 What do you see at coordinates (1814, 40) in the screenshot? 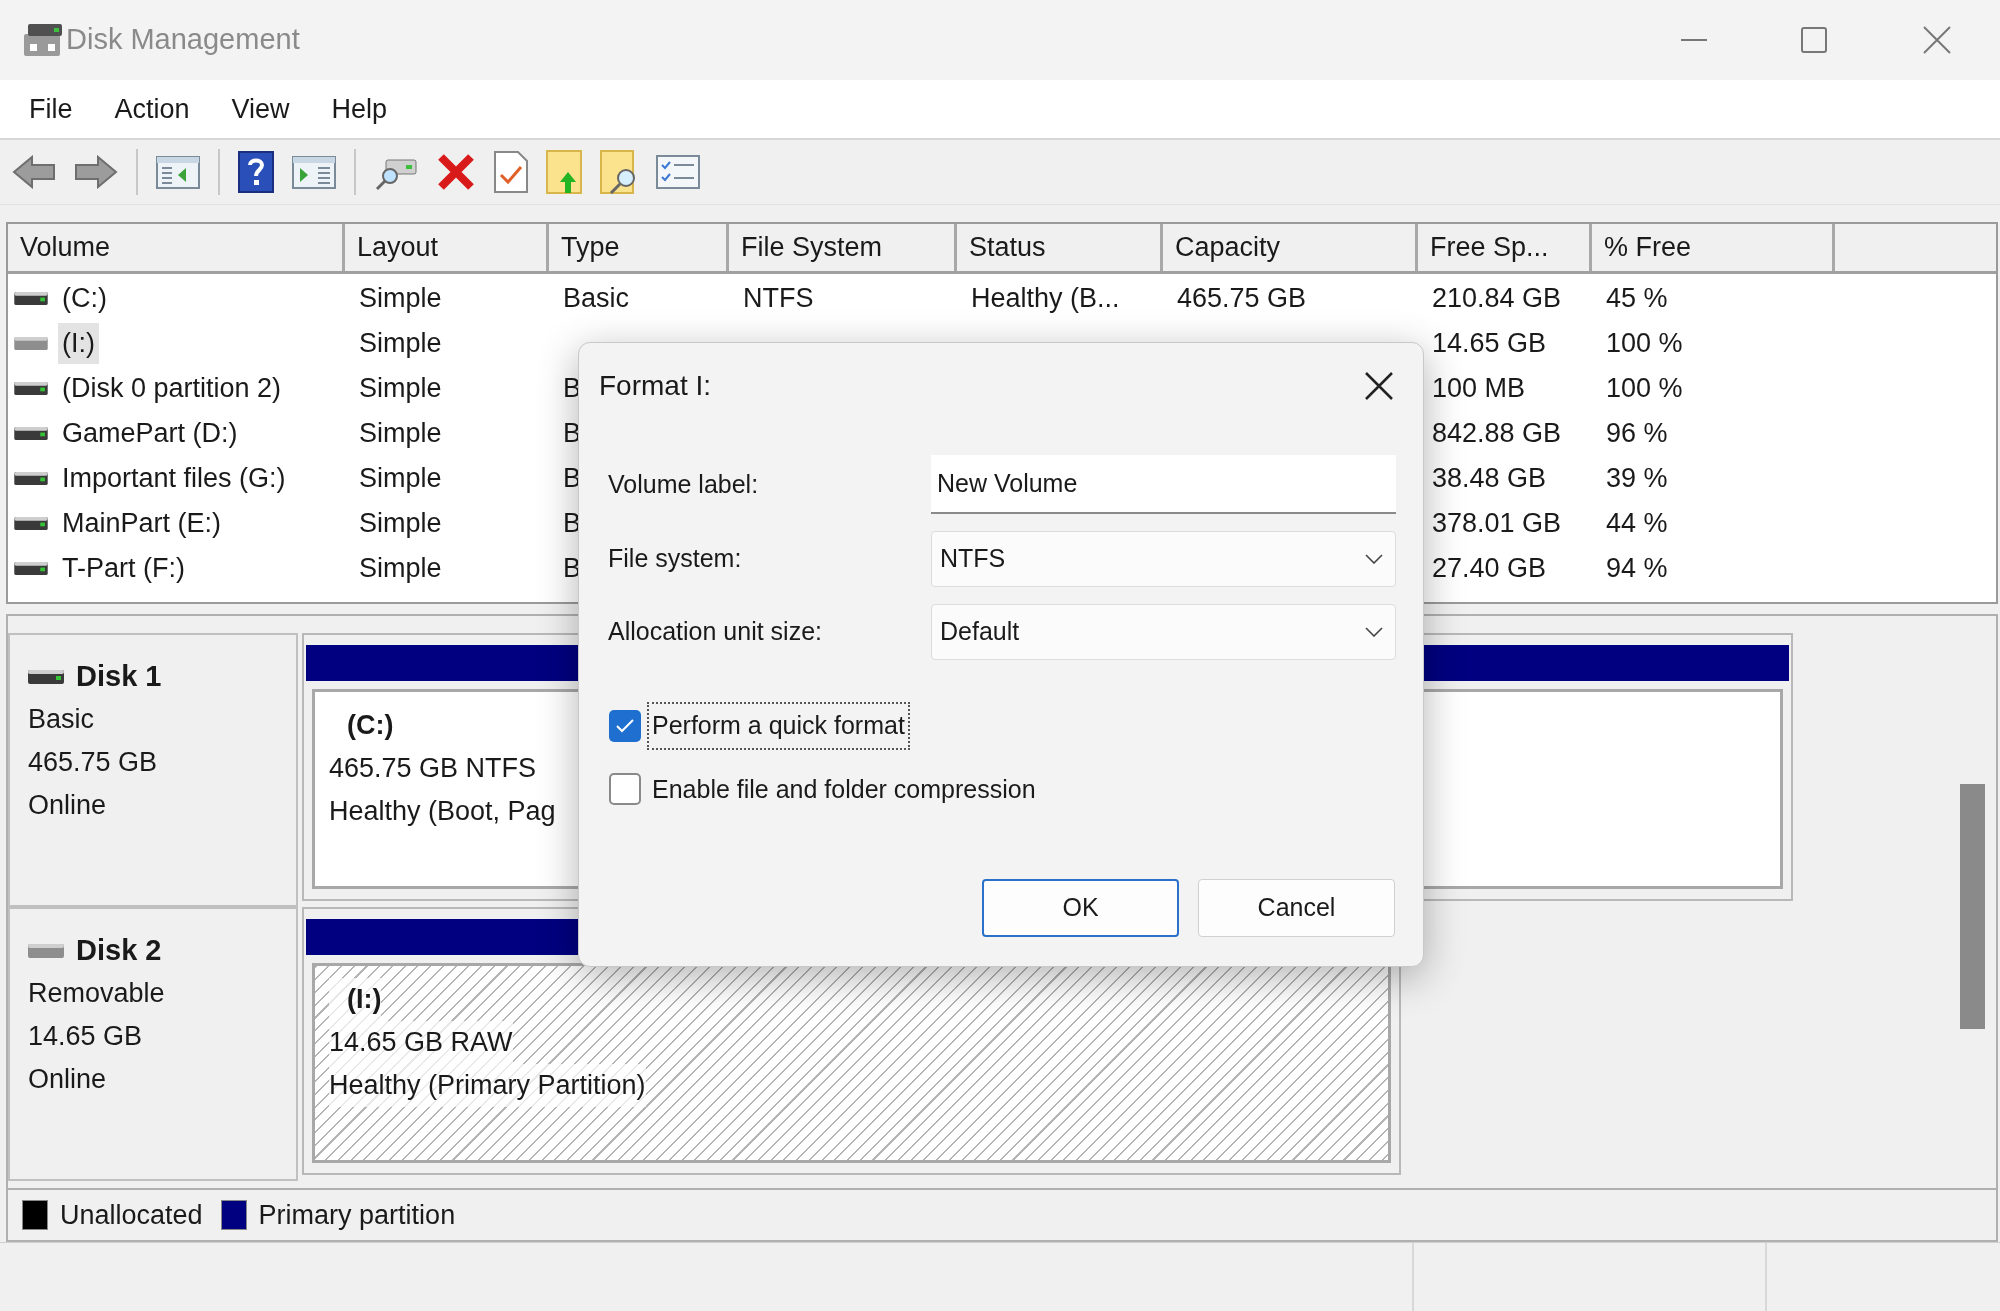
I see `maximize-icon` at bounding box center [1814, 40].